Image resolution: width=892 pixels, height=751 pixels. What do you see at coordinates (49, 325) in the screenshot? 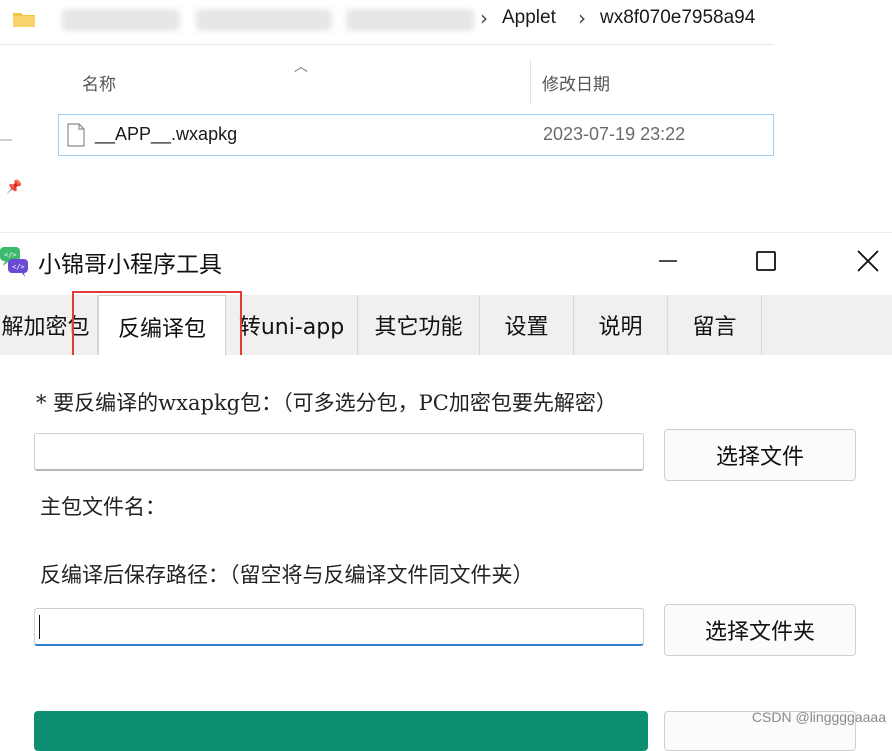
I see `tab-decrypt: 解加密包` at bounding box center [49, 325].